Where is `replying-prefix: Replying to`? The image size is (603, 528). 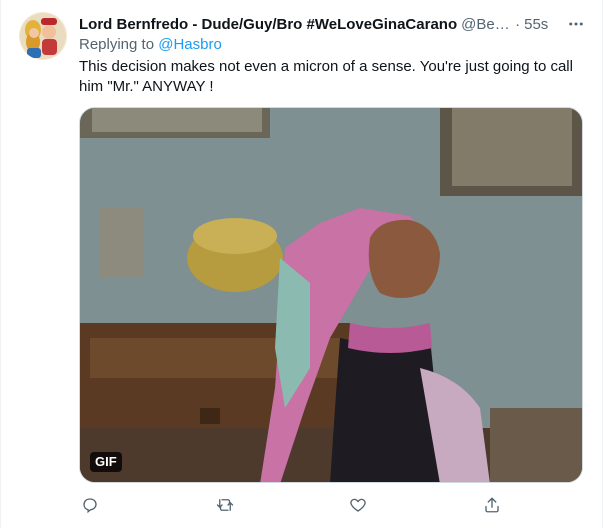 replying-prefix: Replying to is located at coordinates (119, 44).